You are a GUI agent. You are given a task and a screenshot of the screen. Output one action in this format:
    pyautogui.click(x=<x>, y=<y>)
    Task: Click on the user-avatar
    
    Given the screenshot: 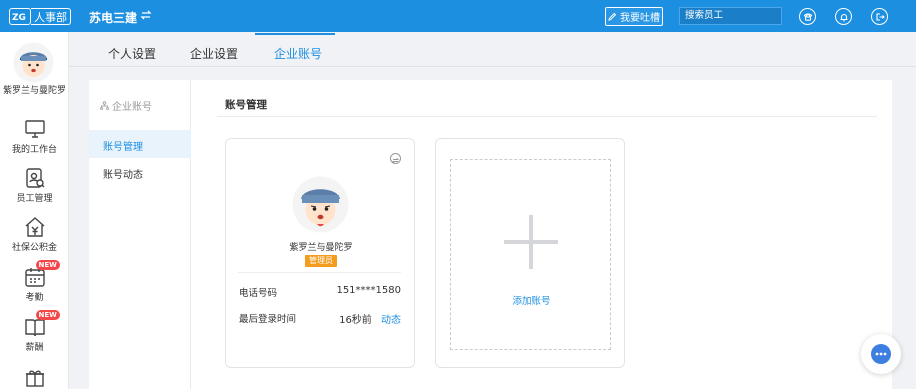 What is the action you would take?
    pyautogui.click(x=33, y=62)
    